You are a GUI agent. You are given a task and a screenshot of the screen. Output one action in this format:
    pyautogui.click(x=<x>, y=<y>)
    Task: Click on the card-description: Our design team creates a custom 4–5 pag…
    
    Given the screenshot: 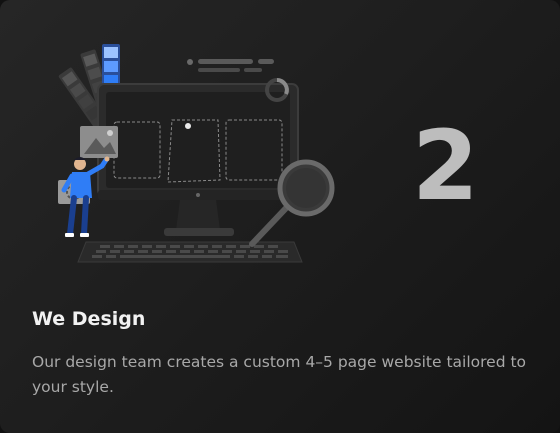 What is the action you would take?
    pyautogui.click(x=279, y=374)
    